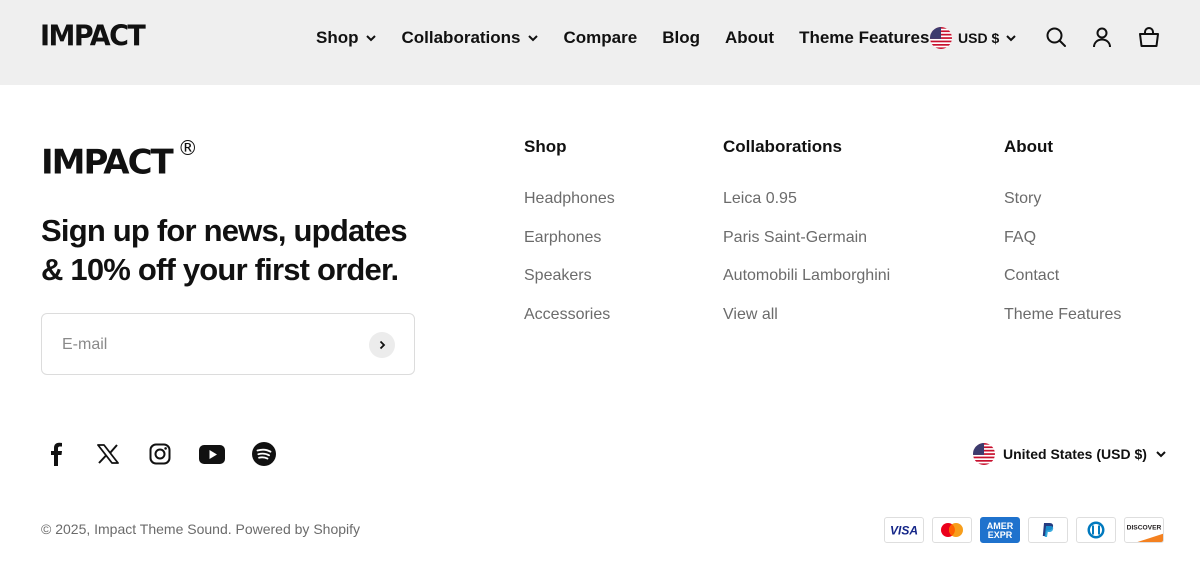 The width and height of the screenshot is (1200, 563). What do you see at coordinates (952, 530) in the screenshot?
I see `mastercard-icon` at bounding box center [952, 530].